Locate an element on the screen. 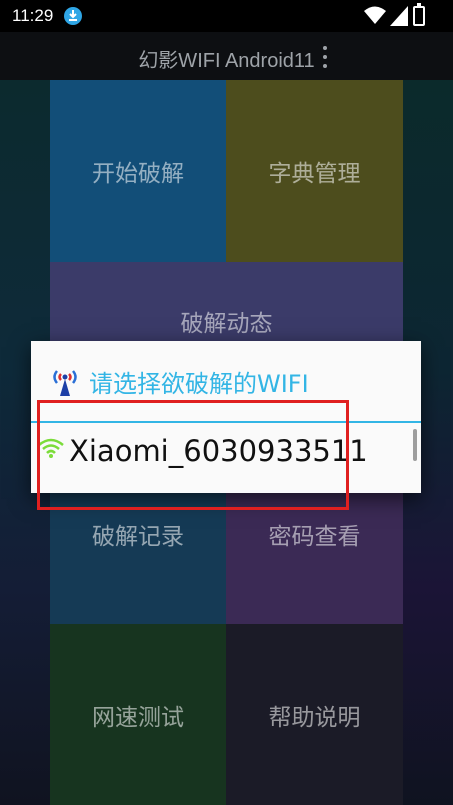  tile-help: 帮助说明 is located at coordinates (314, 714).